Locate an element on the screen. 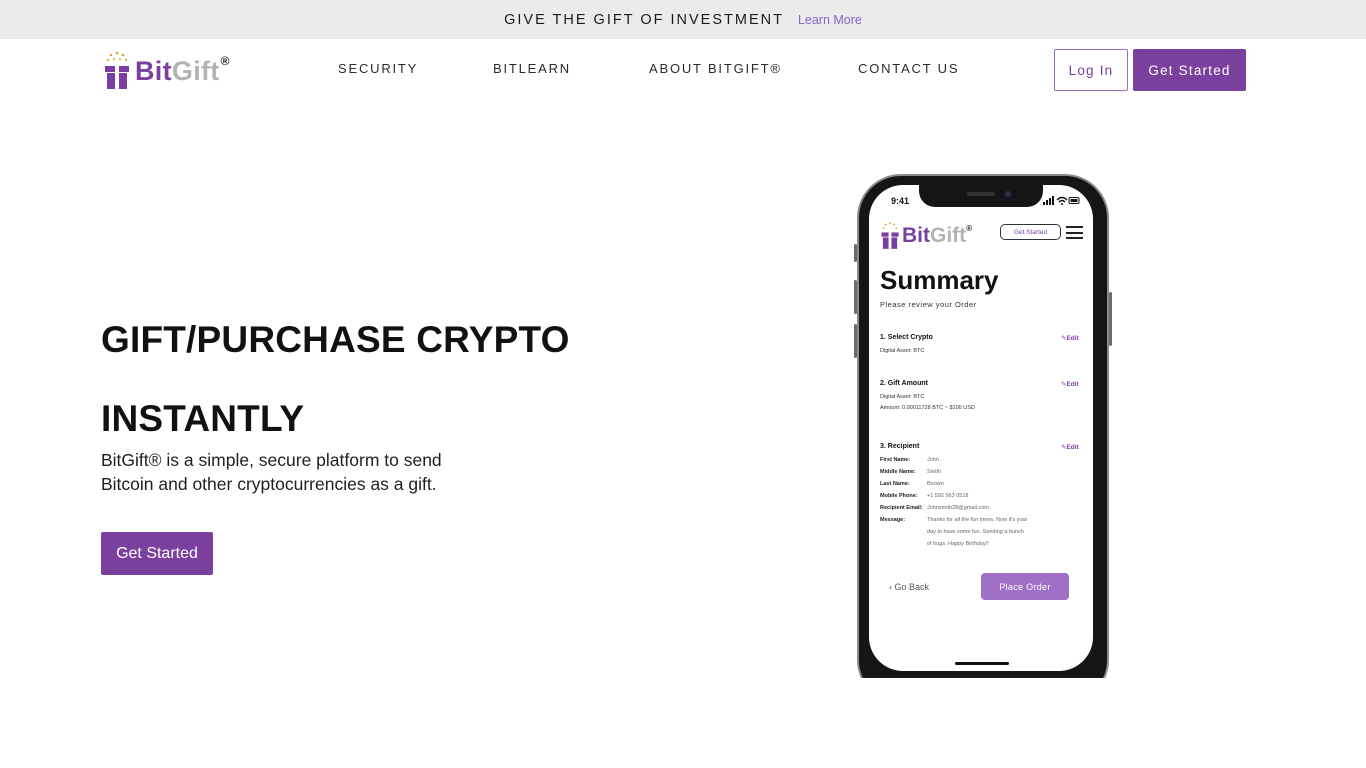 Image resolution: width=1366 pixels, height=768 pixels. go-back-link: ‹ Go Back is located at coordinates (909, 587).